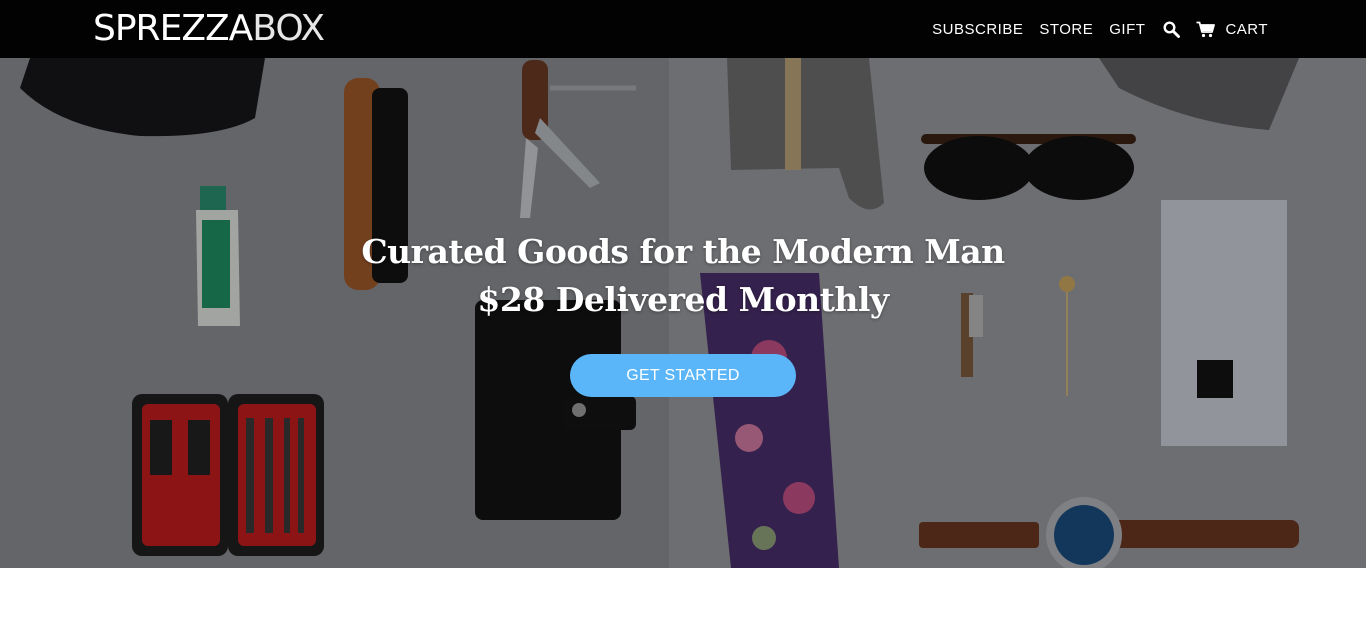 This screenshot has height=625, width=1366. What do you see at coordinates (683, 29) in the screenshot?
I see `site-header: SPREZZABOX SUBSCRIBE STORE GIFT CART` at bounding box center [683, 29].